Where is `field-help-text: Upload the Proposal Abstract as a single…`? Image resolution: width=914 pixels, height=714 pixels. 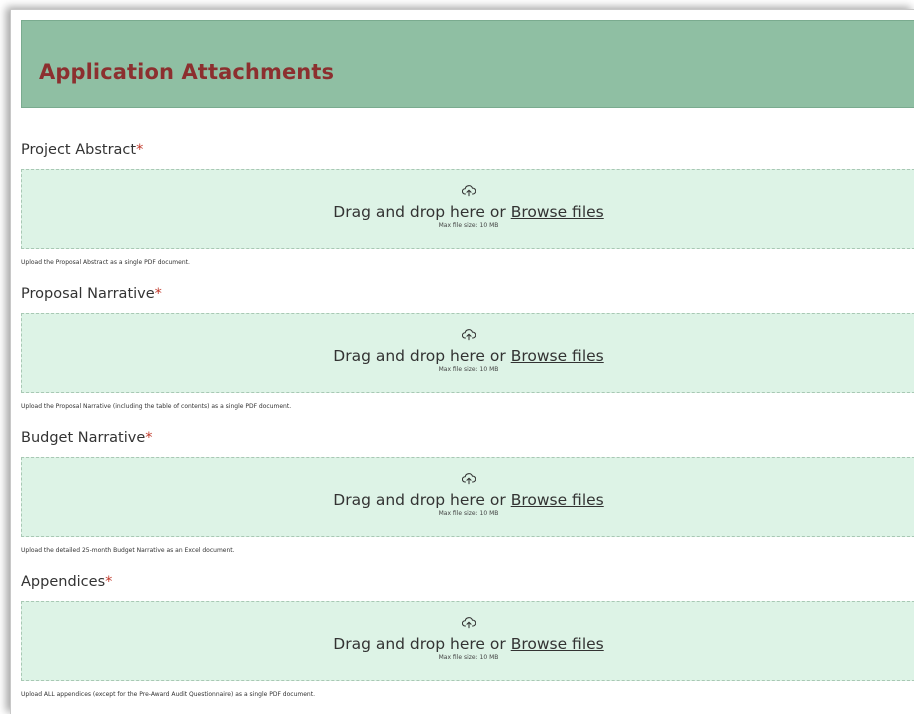
field-help-text: Upload the Proposal Abstract as a single… is located at coordinates (105, 262).